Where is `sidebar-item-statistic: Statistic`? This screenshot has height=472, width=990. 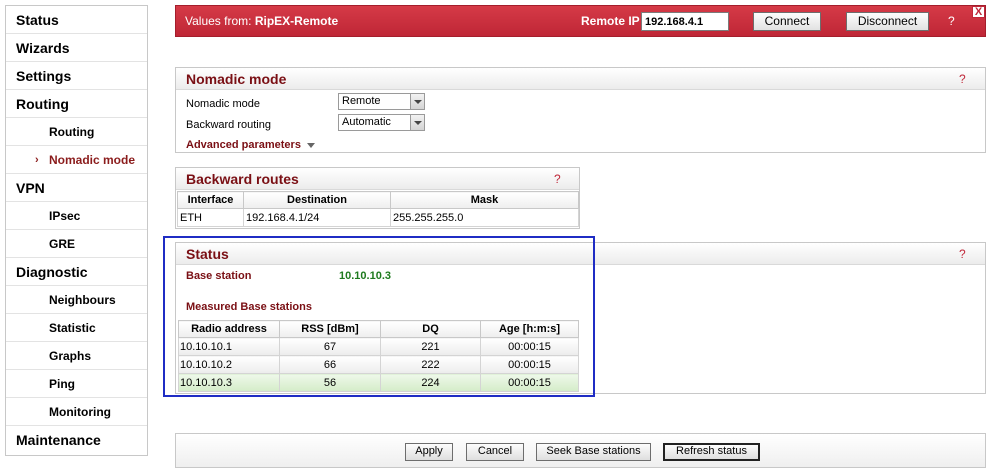
sidebar-item-statistic: Statistic is located at coordinates (76, 328).